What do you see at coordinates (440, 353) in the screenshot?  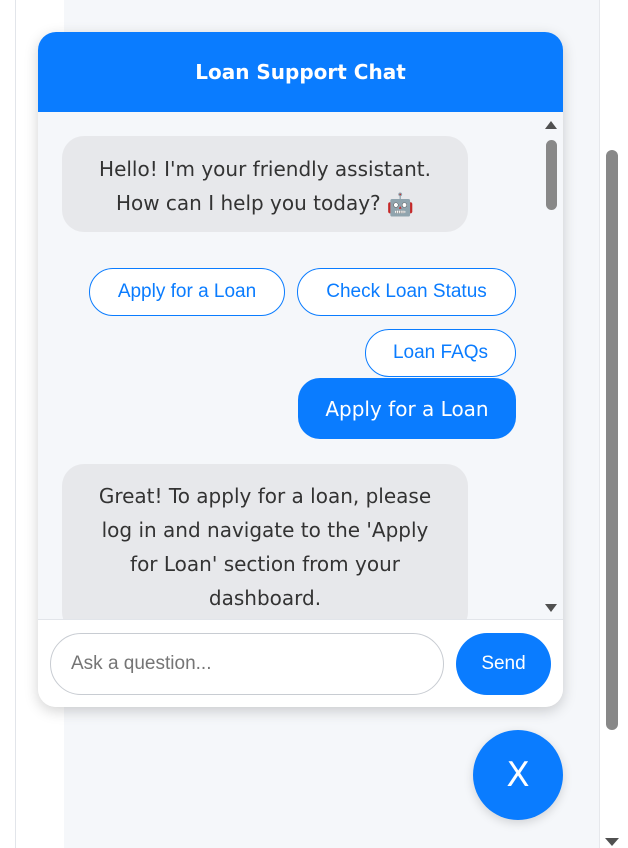 I see `quick-reply-loan-faqs: Loan FAQs` at bounding box center [440, 353].